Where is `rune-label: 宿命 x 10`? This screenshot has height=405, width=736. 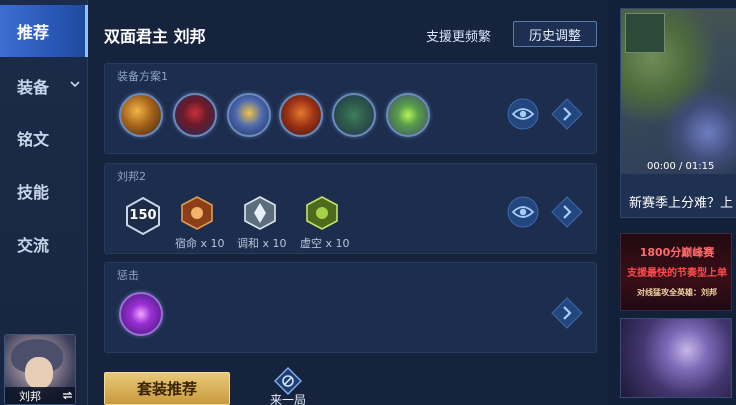
rune-label: 宿命 x 10 is located at coordinates (200, 243).